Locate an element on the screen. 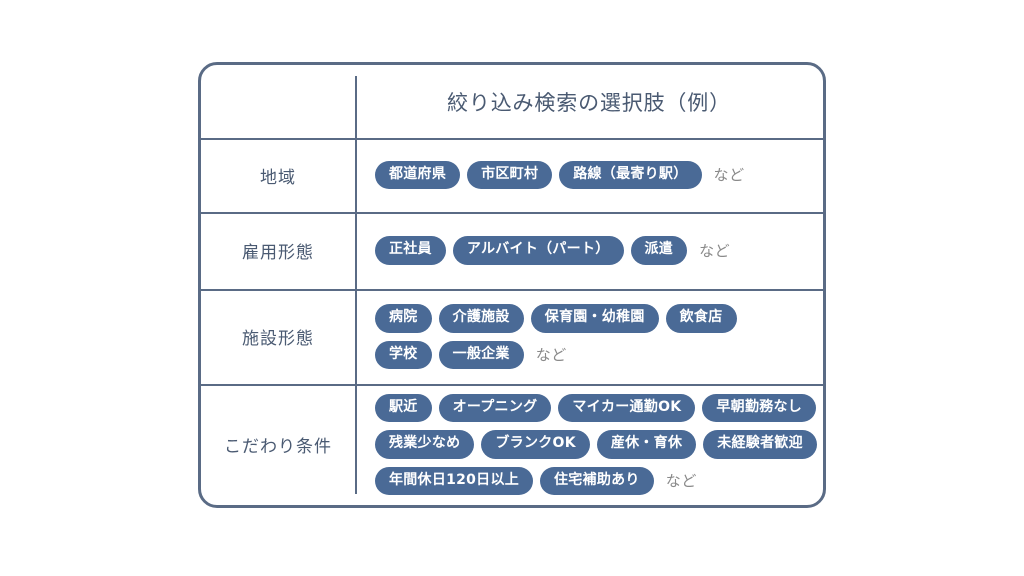 The image size is (1024, 576). filter-tag-near-station: 駅近 is located at coordinates (403, 408).